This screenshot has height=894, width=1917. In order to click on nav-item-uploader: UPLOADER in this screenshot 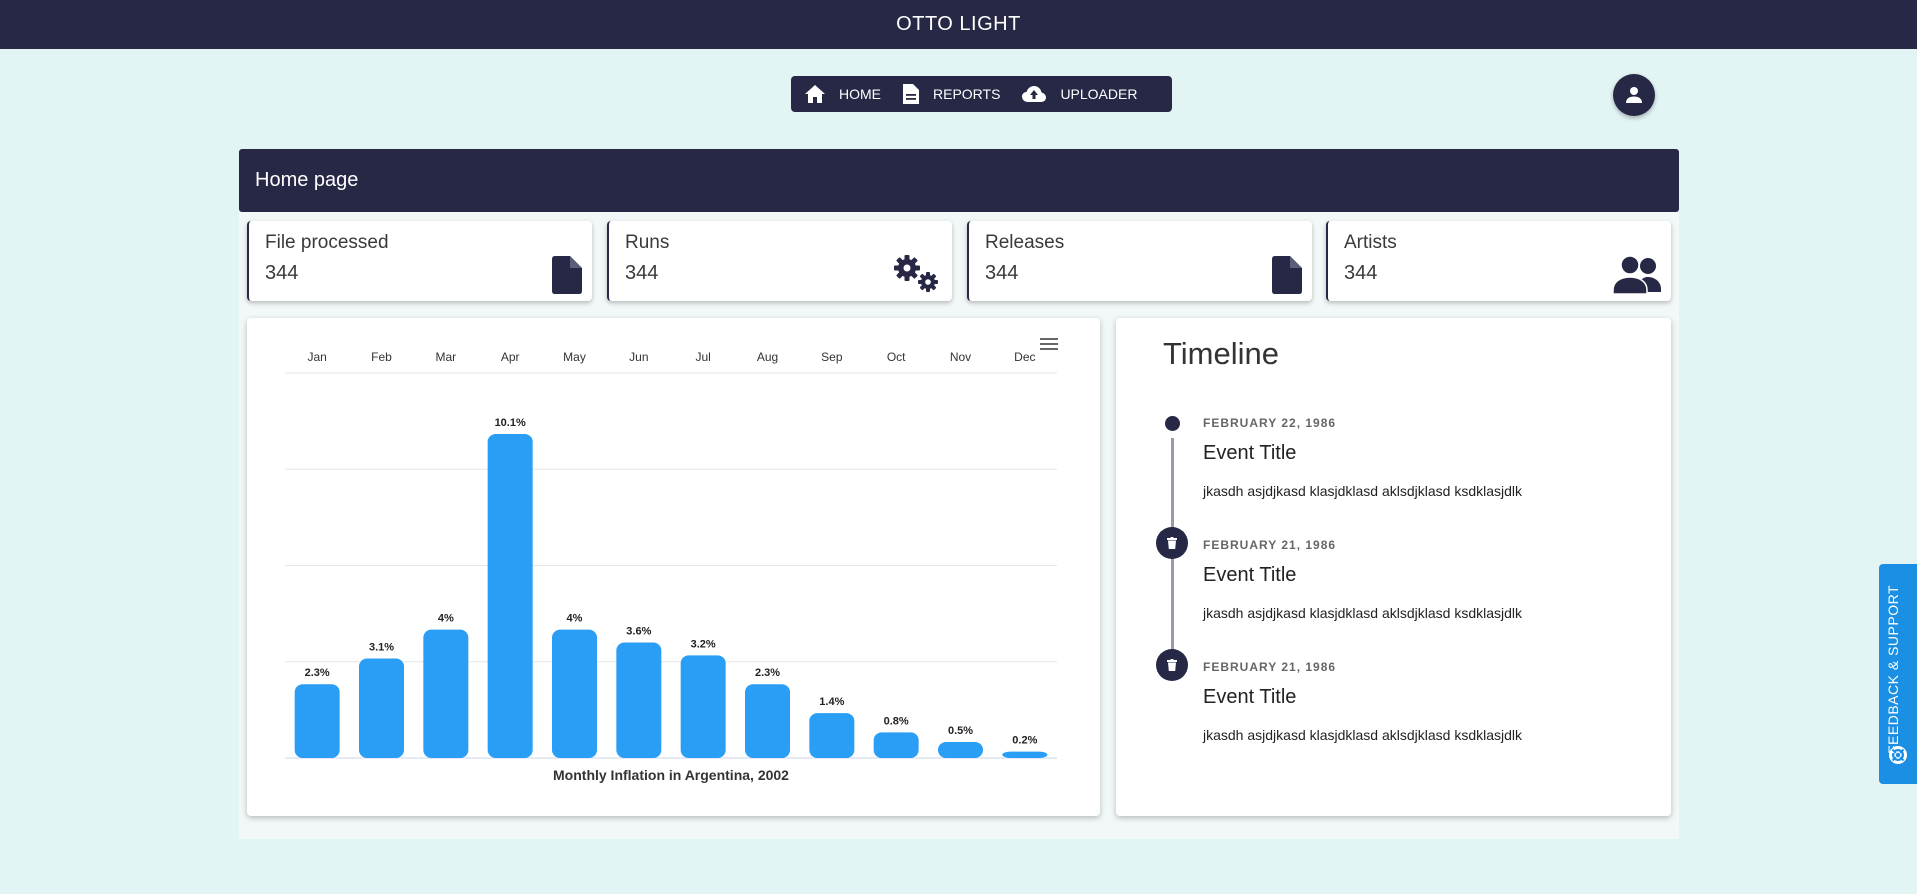, I will do `click(1079, 94)`.